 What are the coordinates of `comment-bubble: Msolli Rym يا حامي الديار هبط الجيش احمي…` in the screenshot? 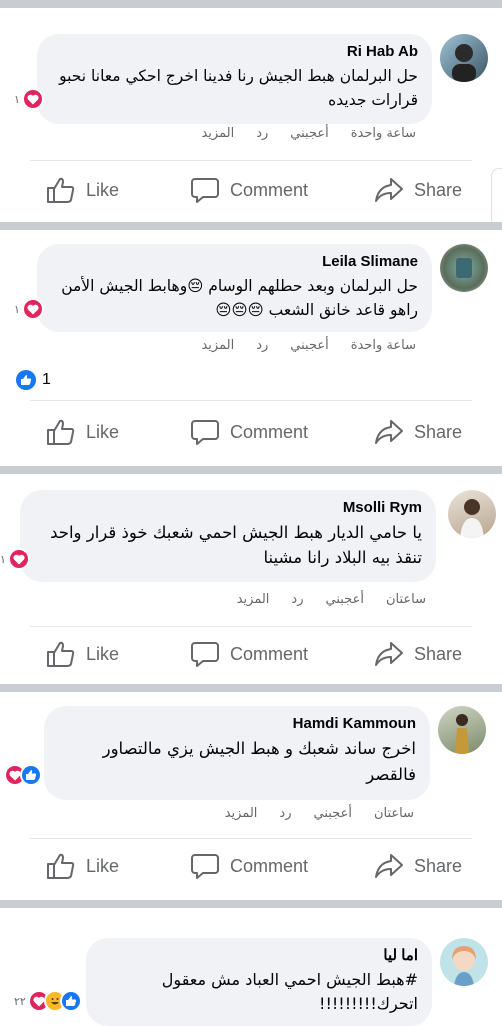 It's located at (228, 536).